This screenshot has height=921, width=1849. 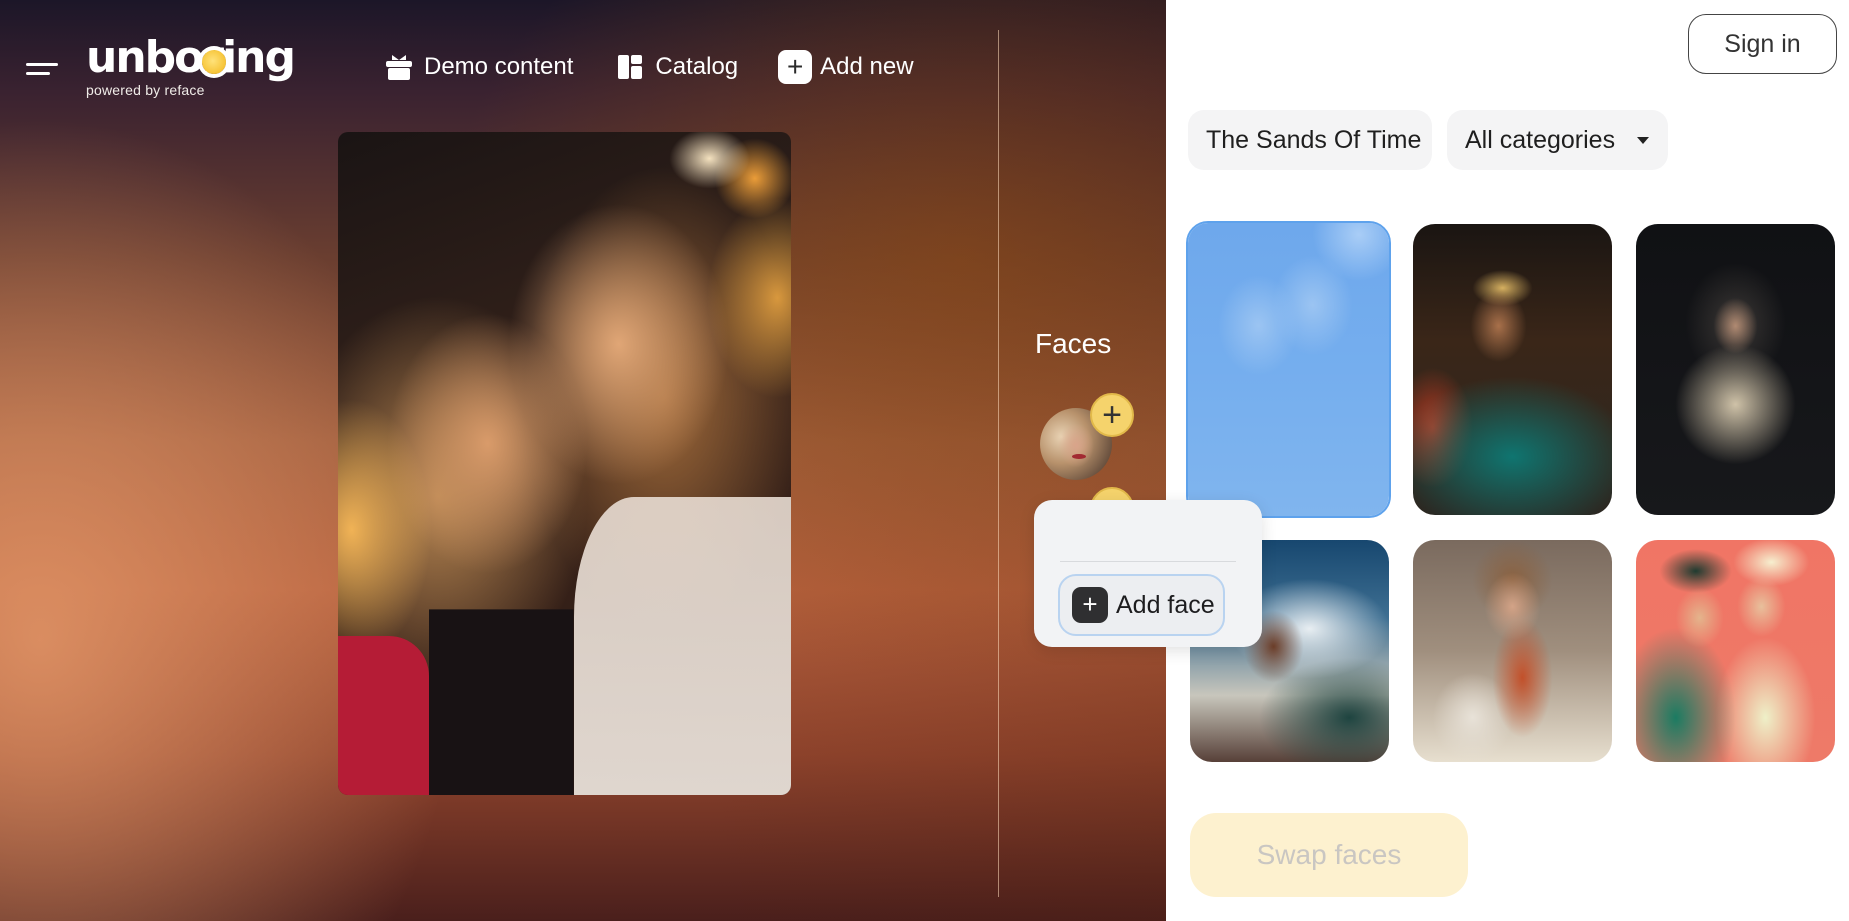 I want to click on hamburger-icon, so click(x=43, y=69).